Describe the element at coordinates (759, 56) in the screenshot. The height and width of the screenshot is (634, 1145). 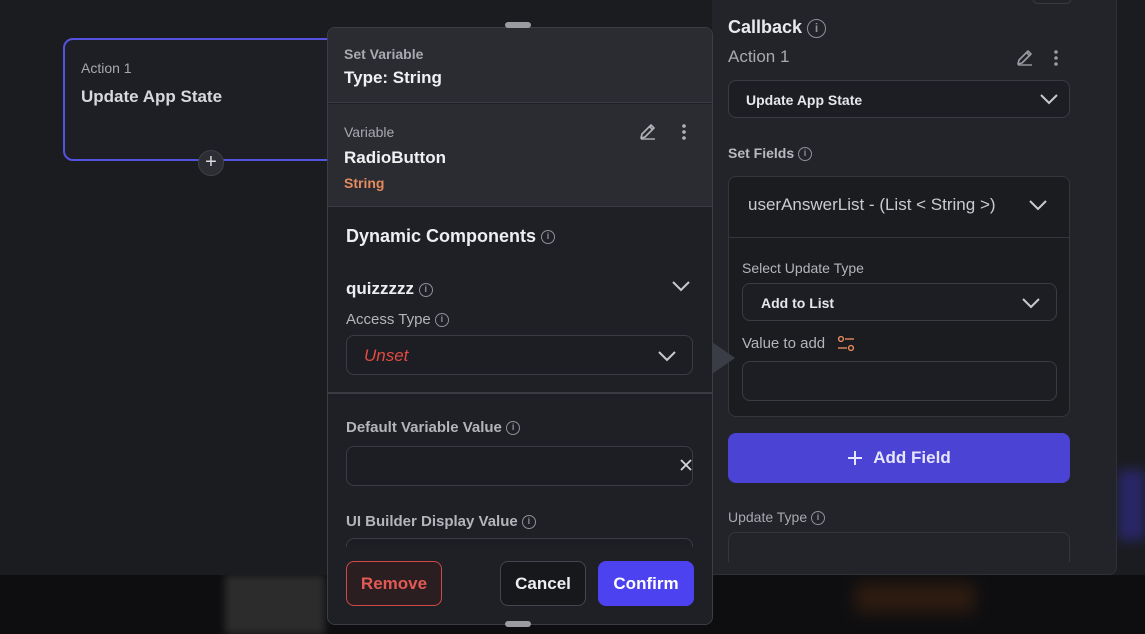
I see `action-label: Action 1` at that location.